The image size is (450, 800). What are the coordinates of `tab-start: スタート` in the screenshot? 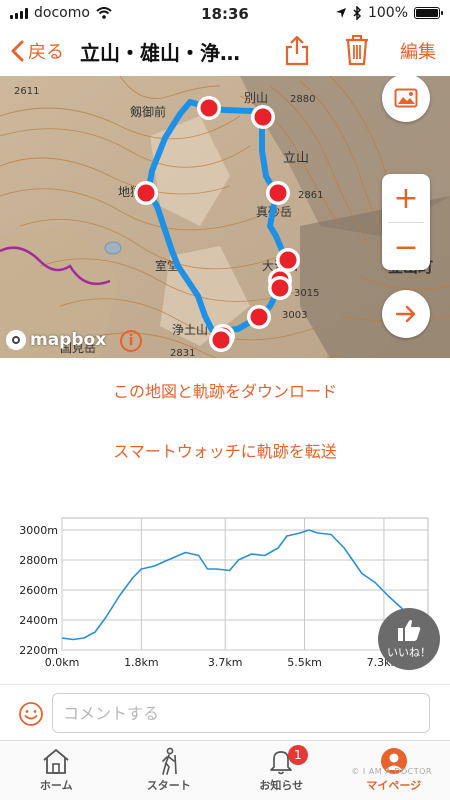 It's located at (169, 770).